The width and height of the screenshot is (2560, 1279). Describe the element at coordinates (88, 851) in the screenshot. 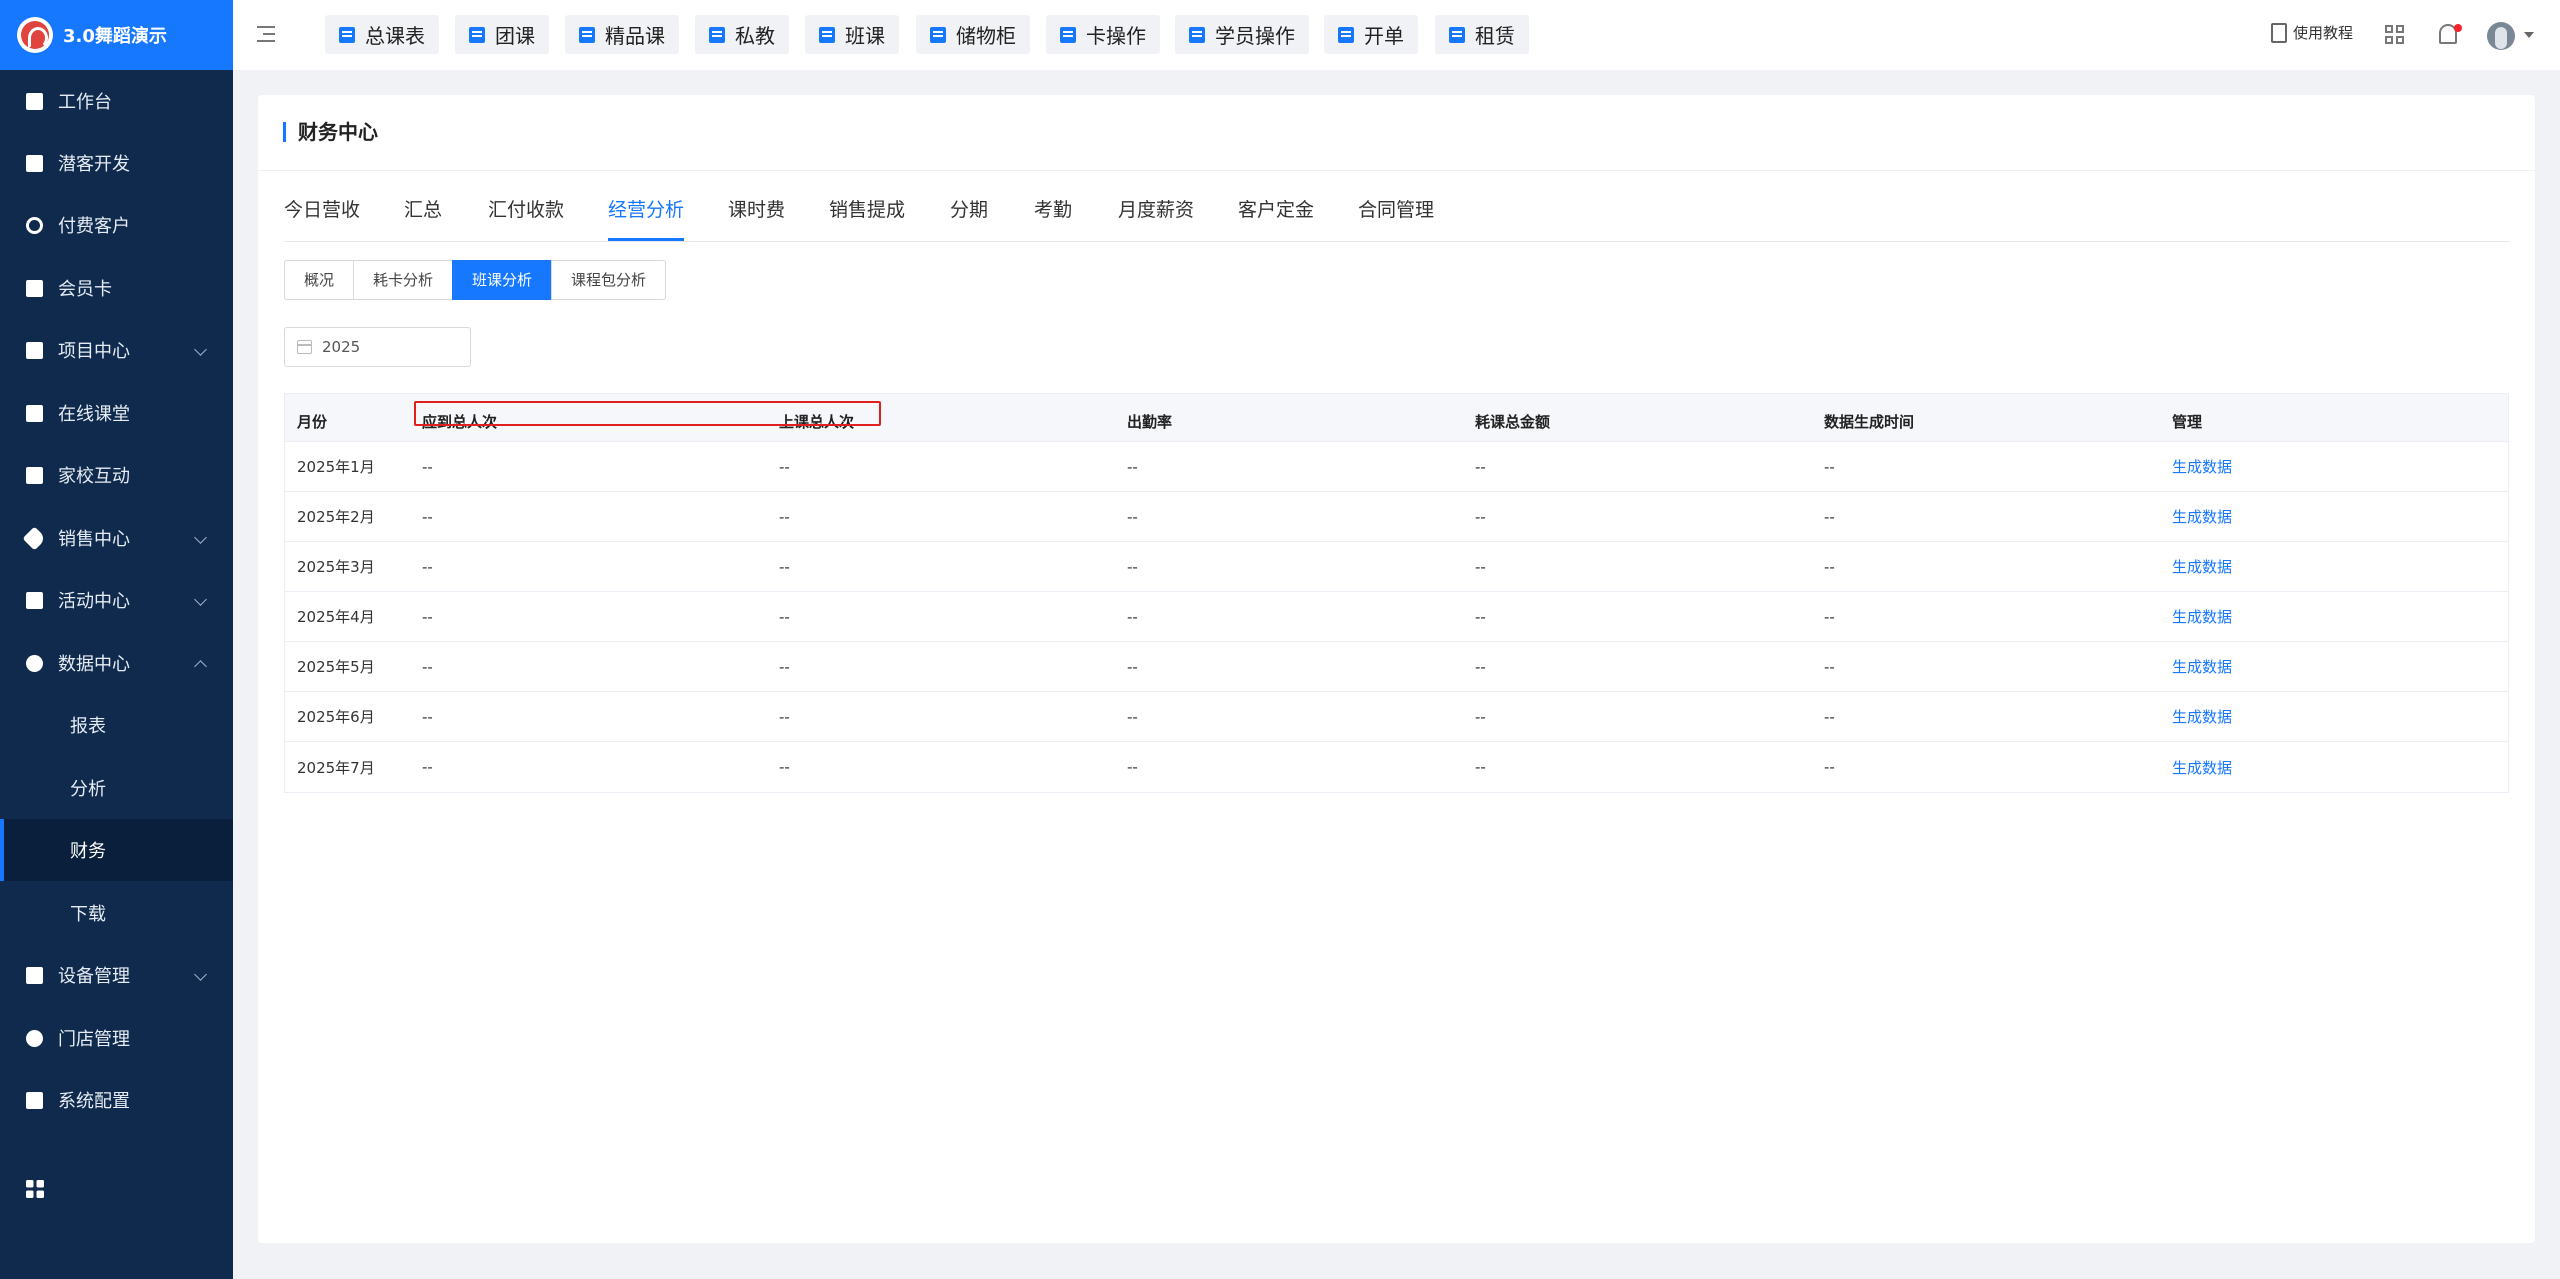

I see `sidebar-subitem-label: 财务` at that location.